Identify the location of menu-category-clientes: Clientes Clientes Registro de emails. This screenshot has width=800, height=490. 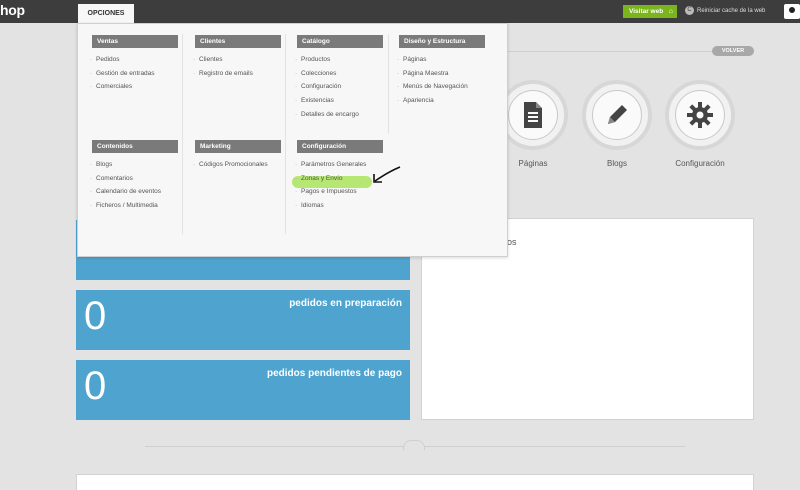
(237, 58).